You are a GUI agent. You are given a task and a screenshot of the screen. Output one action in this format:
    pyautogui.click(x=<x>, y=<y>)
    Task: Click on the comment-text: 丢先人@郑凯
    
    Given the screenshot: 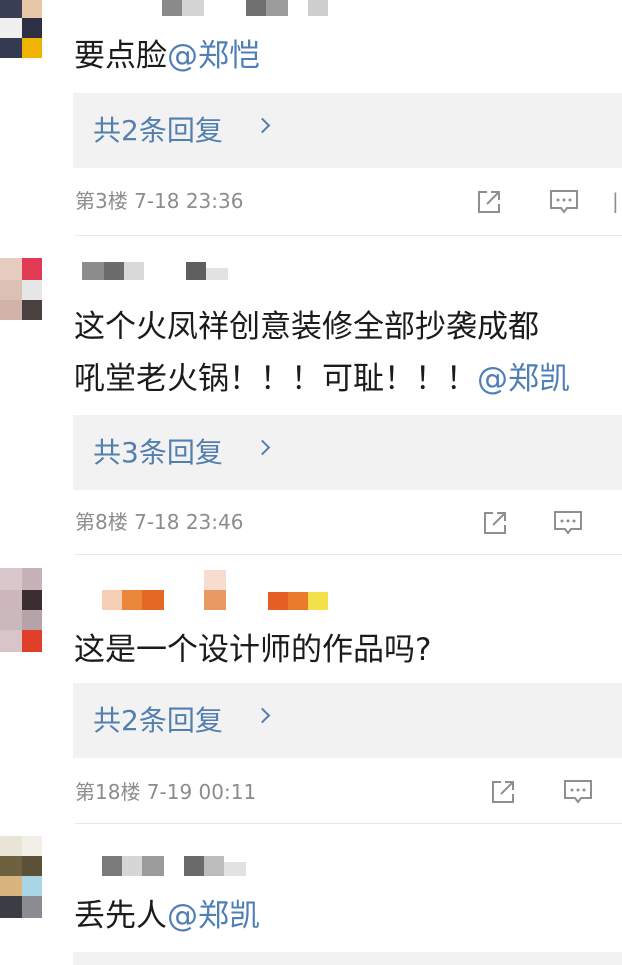 What is the action you would take?
    pyautogui.click(x=348, y=916)
    